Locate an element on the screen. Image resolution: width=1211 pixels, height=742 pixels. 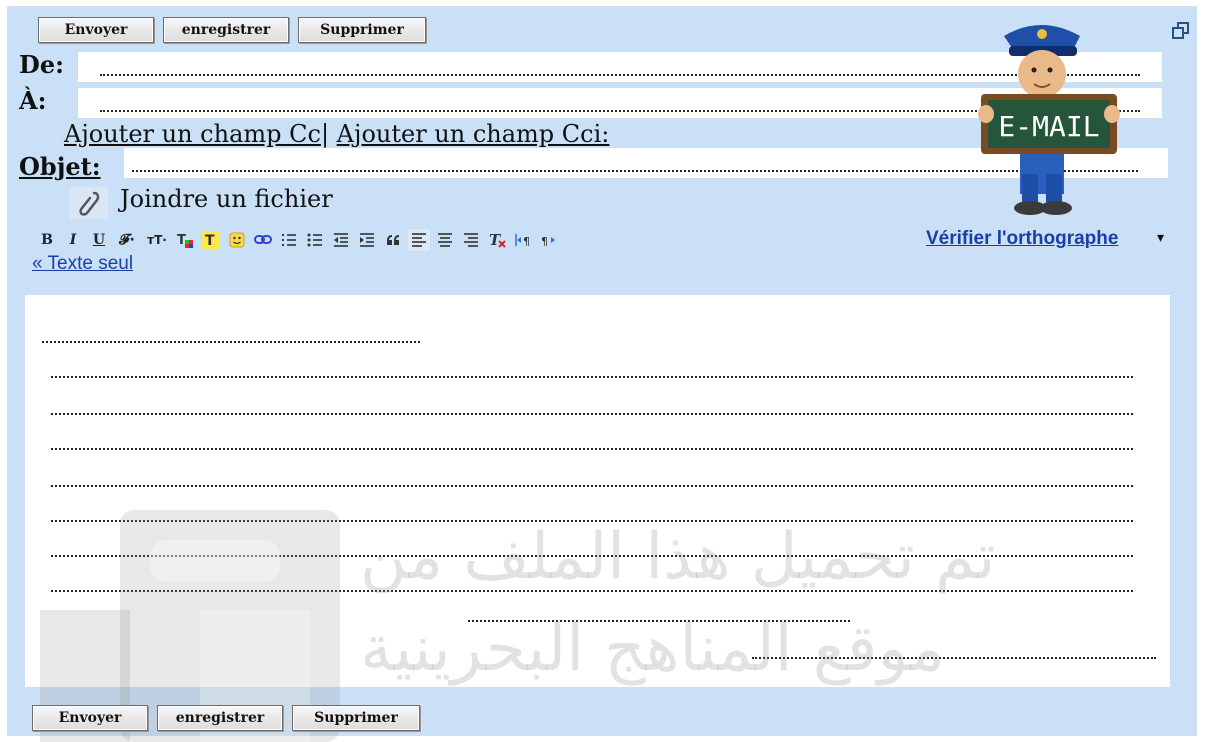
add-cc-link: Ajouter un champ Cc is located at coordinates (192, 134).